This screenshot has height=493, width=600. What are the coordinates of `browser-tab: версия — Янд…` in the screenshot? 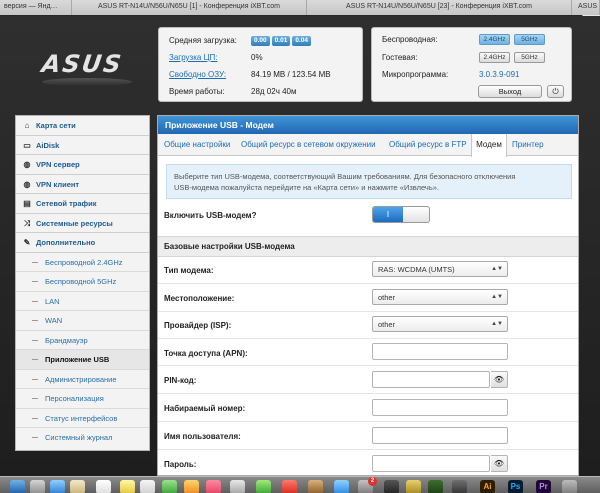 It's located at (36, 7).